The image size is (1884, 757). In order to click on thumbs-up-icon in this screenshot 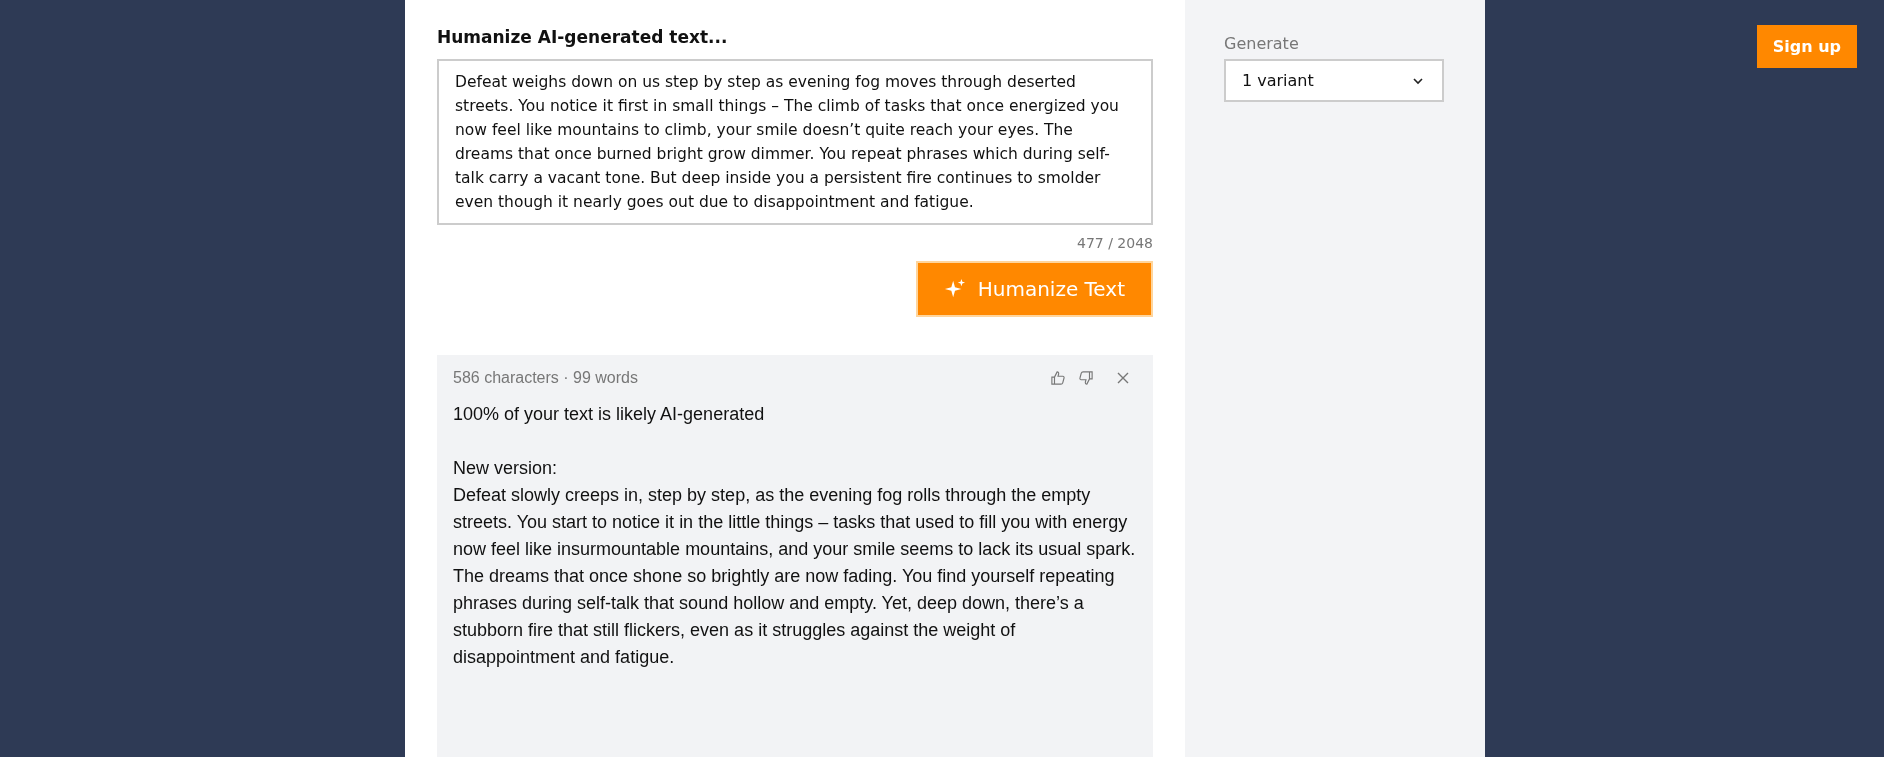, I will do `click(1058, 378)`.